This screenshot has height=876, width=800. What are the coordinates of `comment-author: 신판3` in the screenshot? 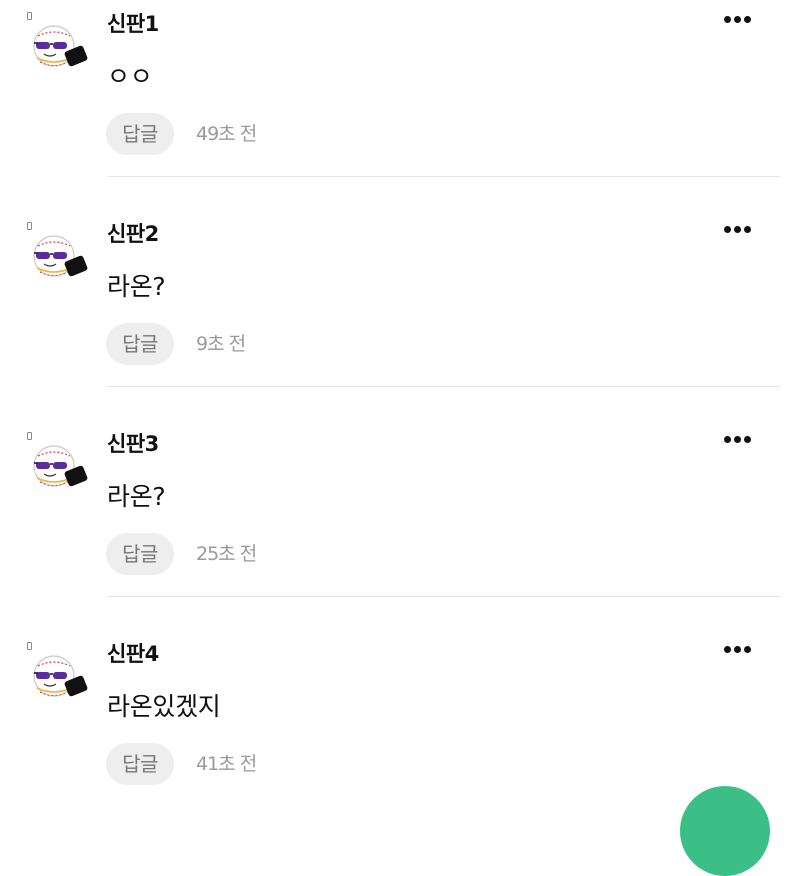 It's located at (133, 444).